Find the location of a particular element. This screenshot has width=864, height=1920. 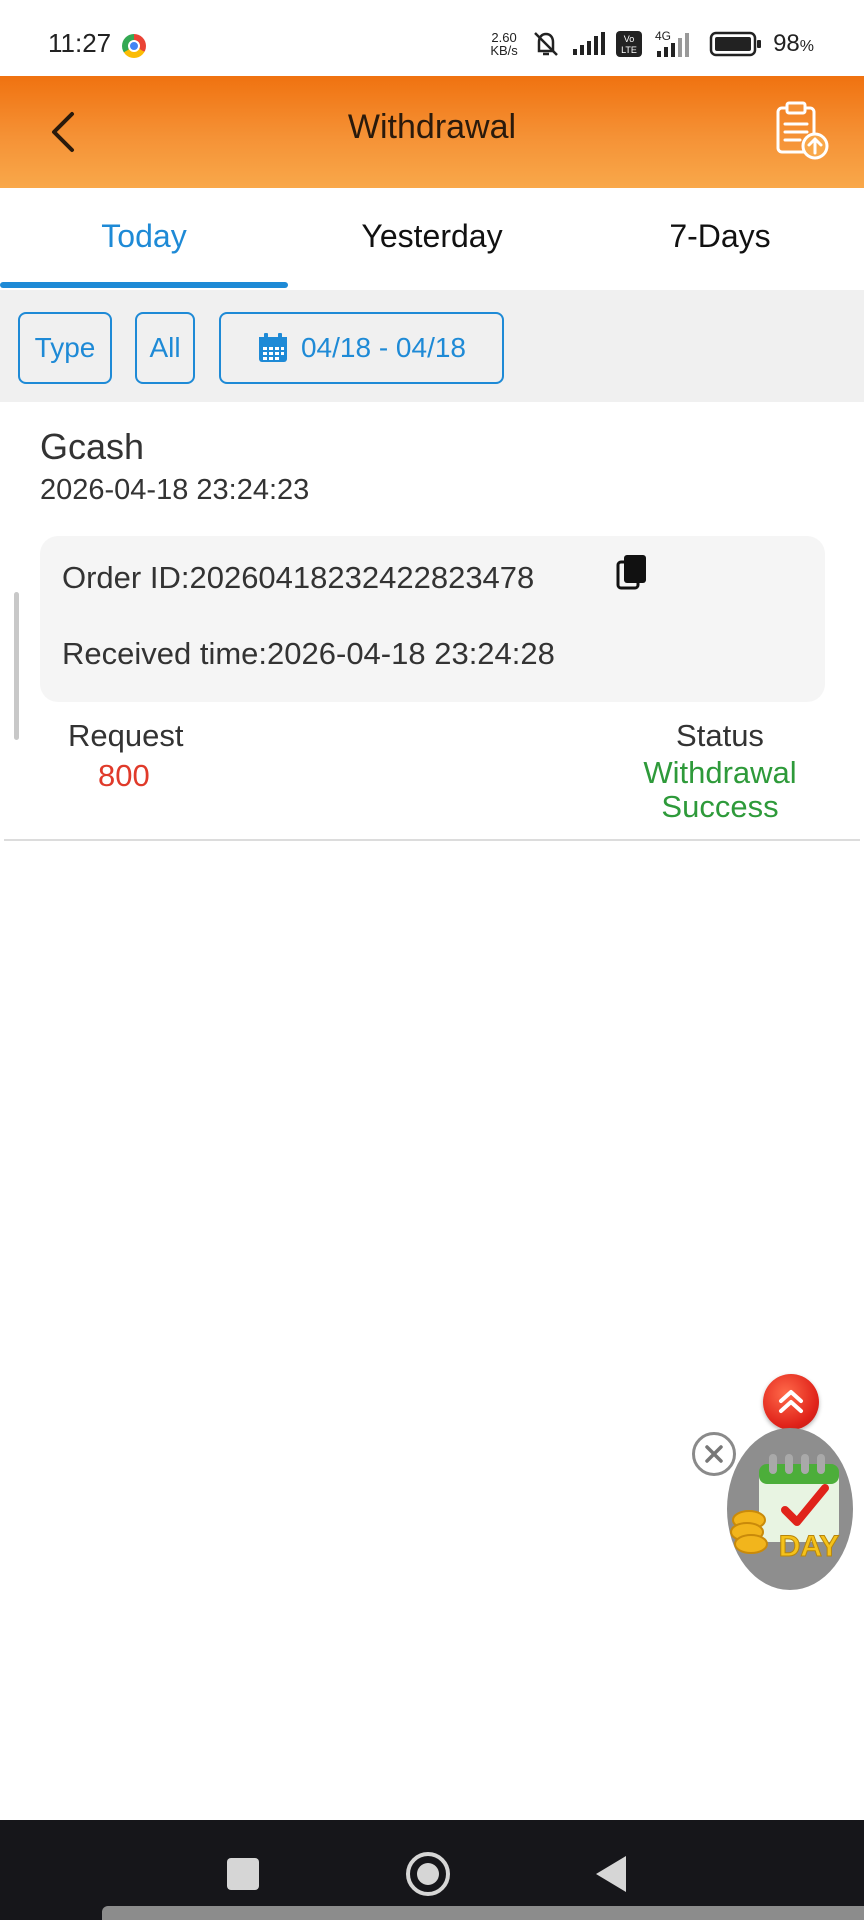

status-bar: 11:27 2.60 KB/s Vo LTE 4G 98% is located at coordinates (432, 38).